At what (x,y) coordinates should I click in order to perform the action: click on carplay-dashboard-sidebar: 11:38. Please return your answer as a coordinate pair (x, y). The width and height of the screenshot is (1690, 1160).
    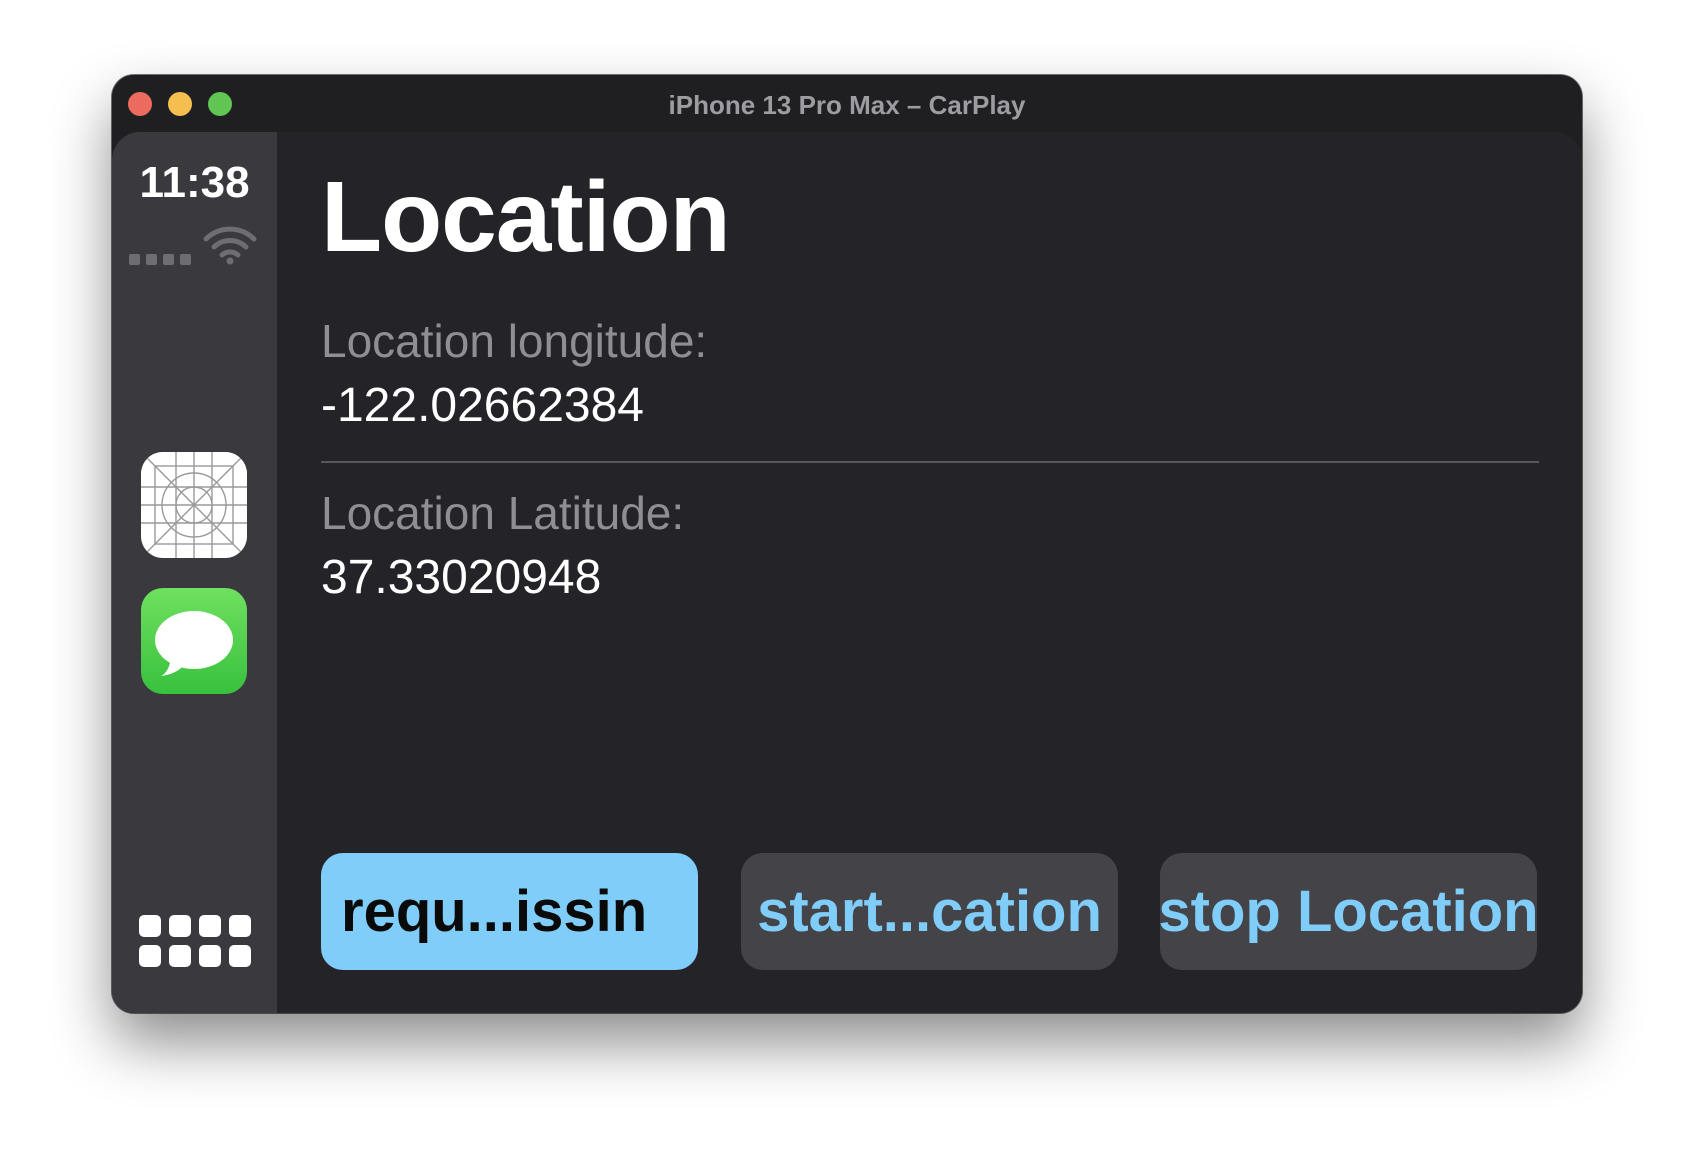
    Looking at the image, I should click on (194, 572).